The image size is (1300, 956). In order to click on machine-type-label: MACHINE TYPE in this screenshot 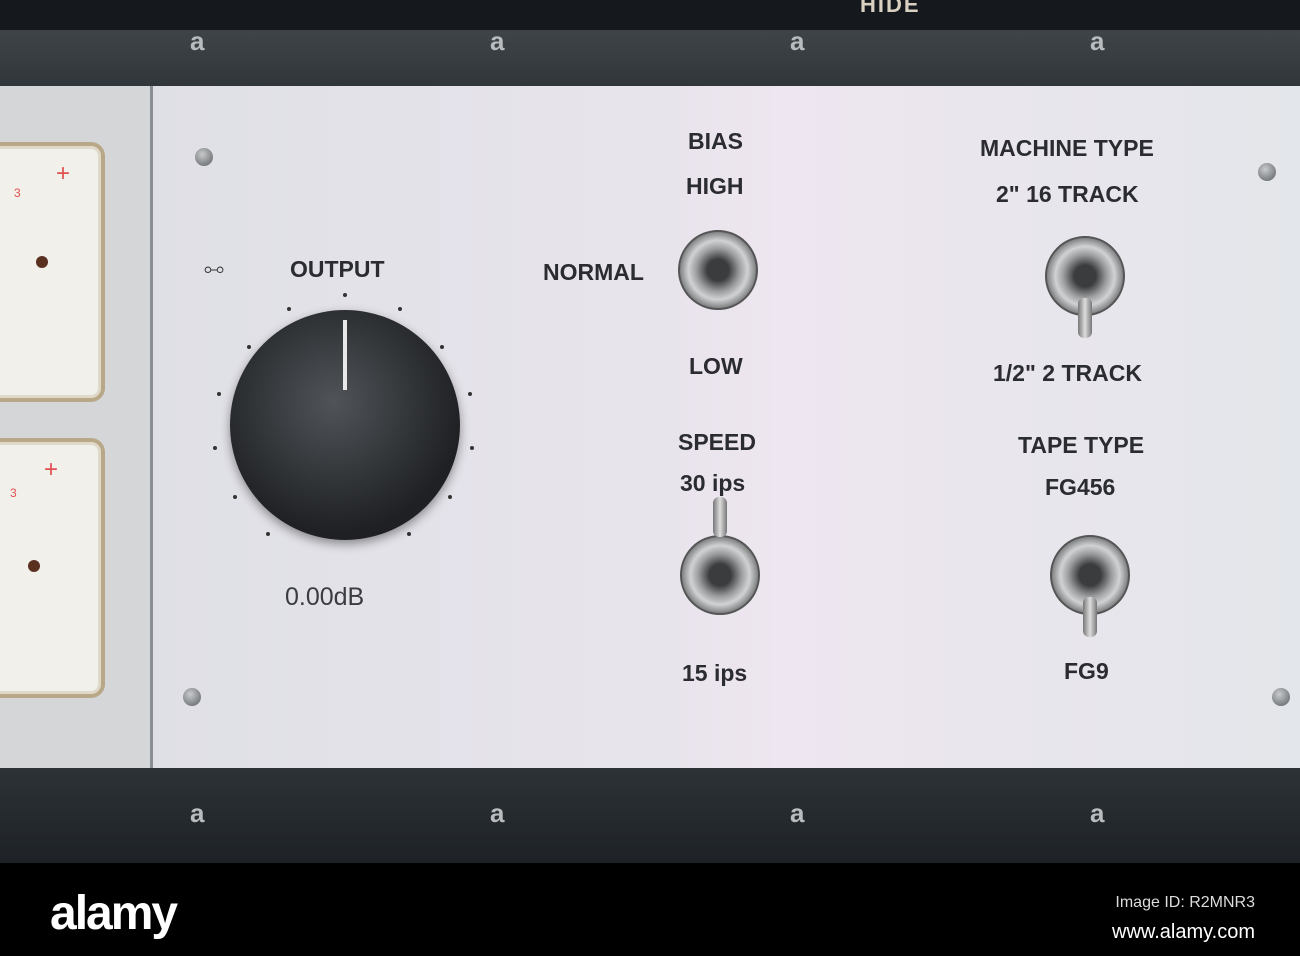, I will do `click(1067, 148)`.